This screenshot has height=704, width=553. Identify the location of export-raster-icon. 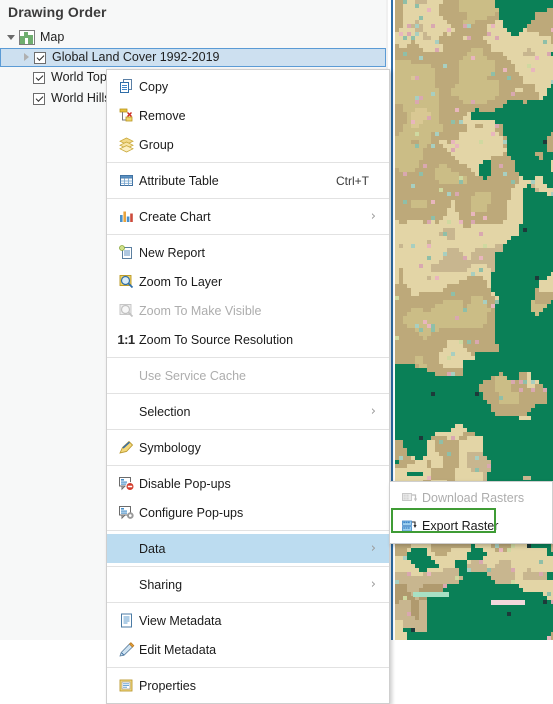
(409, 526).